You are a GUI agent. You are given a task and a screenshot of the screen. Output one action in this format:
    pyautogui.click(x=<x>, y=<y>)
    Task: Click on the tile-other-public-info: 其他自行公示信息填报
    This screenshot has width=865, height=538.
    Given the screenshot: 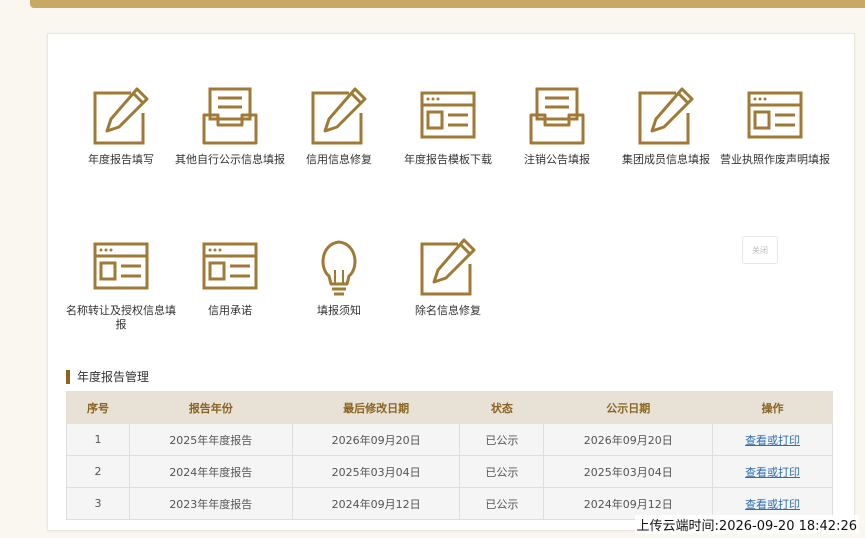 What is the action you would take?
    pyautogui.click(x=230, y=127)
    